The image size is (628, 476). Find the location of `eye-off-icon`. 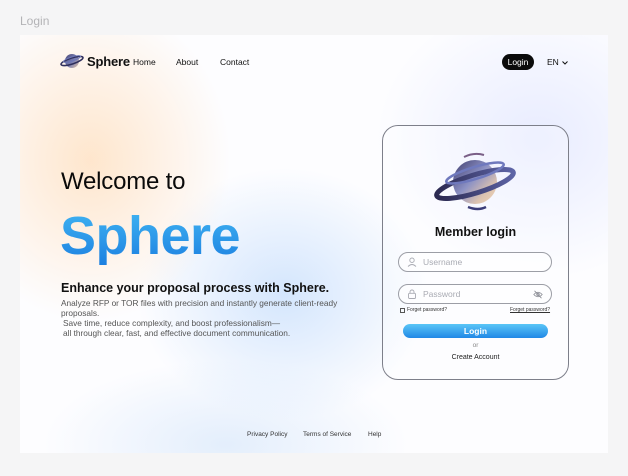

eye-off-icon is located at coordinates (538, 294).